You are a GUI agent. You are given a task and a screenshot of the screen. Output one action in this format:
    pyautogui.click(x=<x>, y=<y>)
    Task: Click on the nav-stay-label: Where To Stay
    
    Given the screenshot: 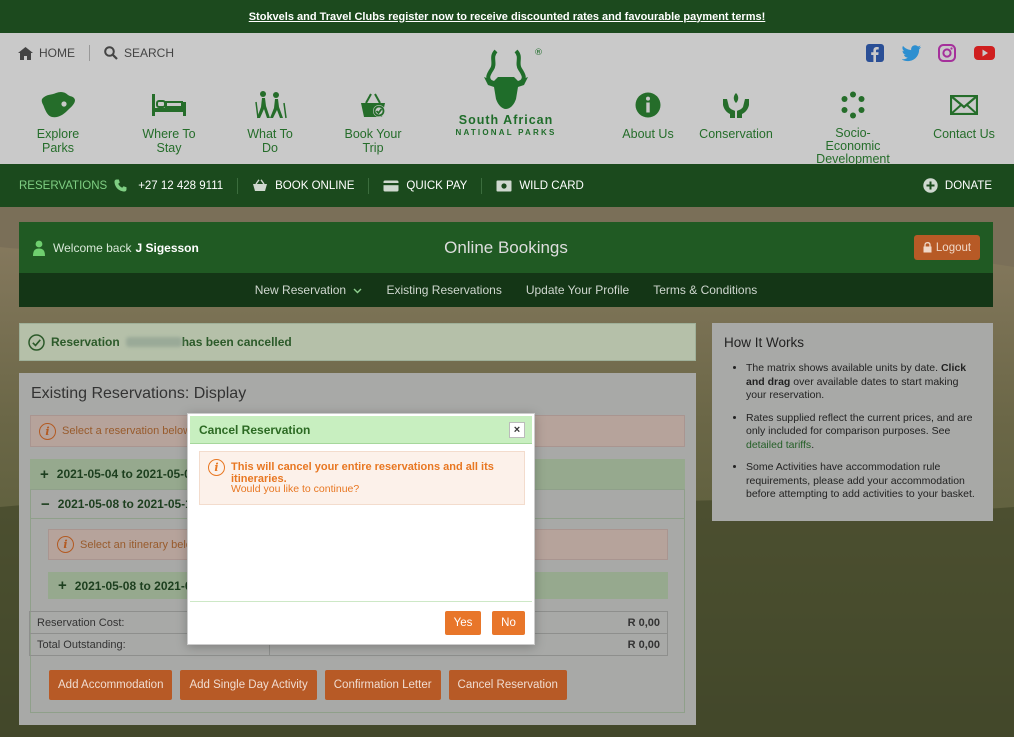 What is the action you would take?
    pyautogui.click(x=169, y=141)
    